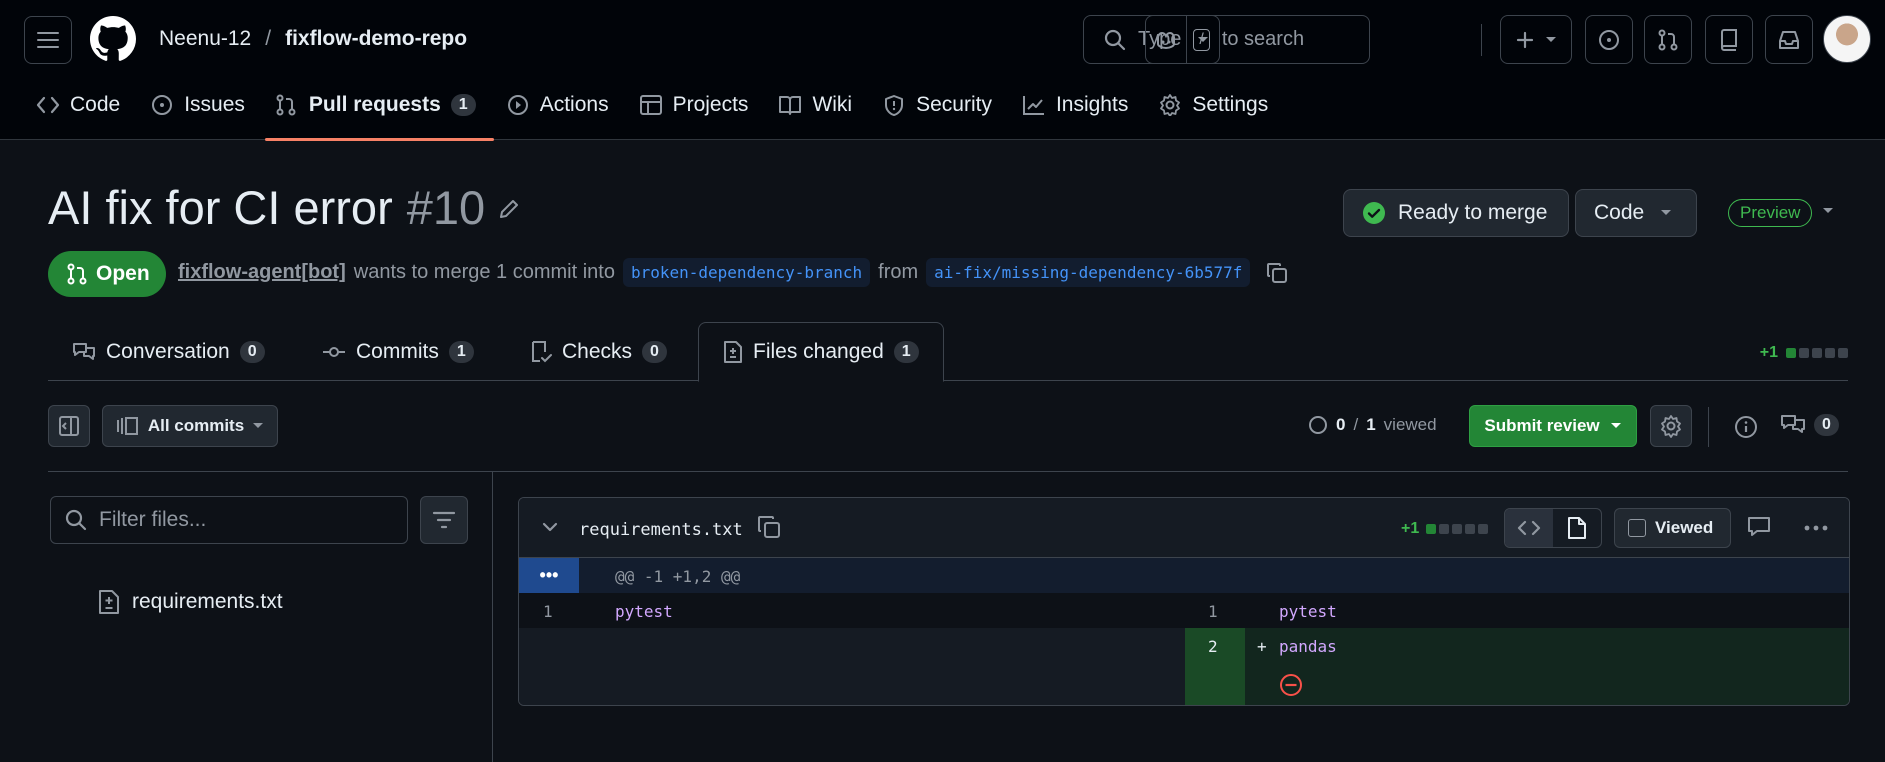  What do you see at coordinates (1456, 213) in the screenshot?
I see `merge-status-button: Ready to merge` at bounding box center [1456, 213].